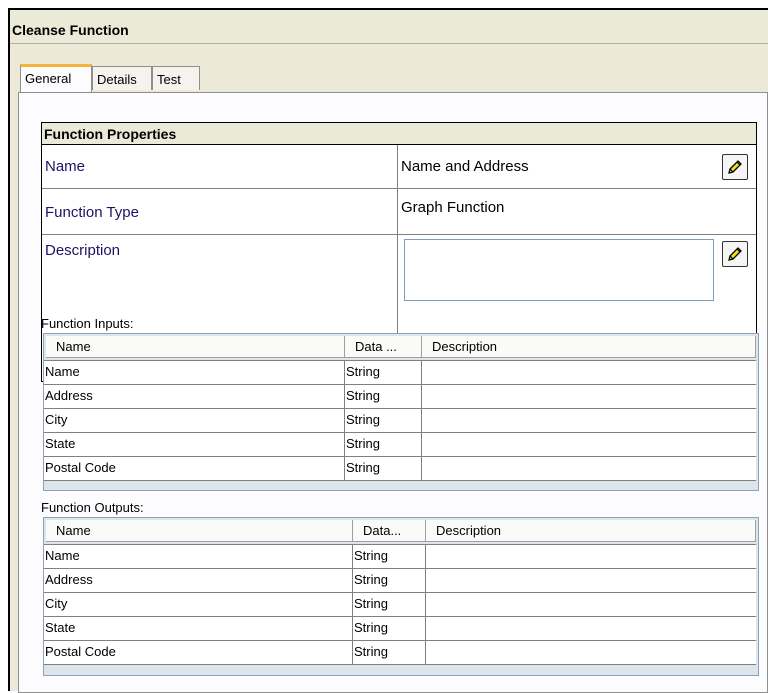 The width and height of the screenshot is (768, 693). I want to click on window-title: Cleanse Function, so click(70, 30).